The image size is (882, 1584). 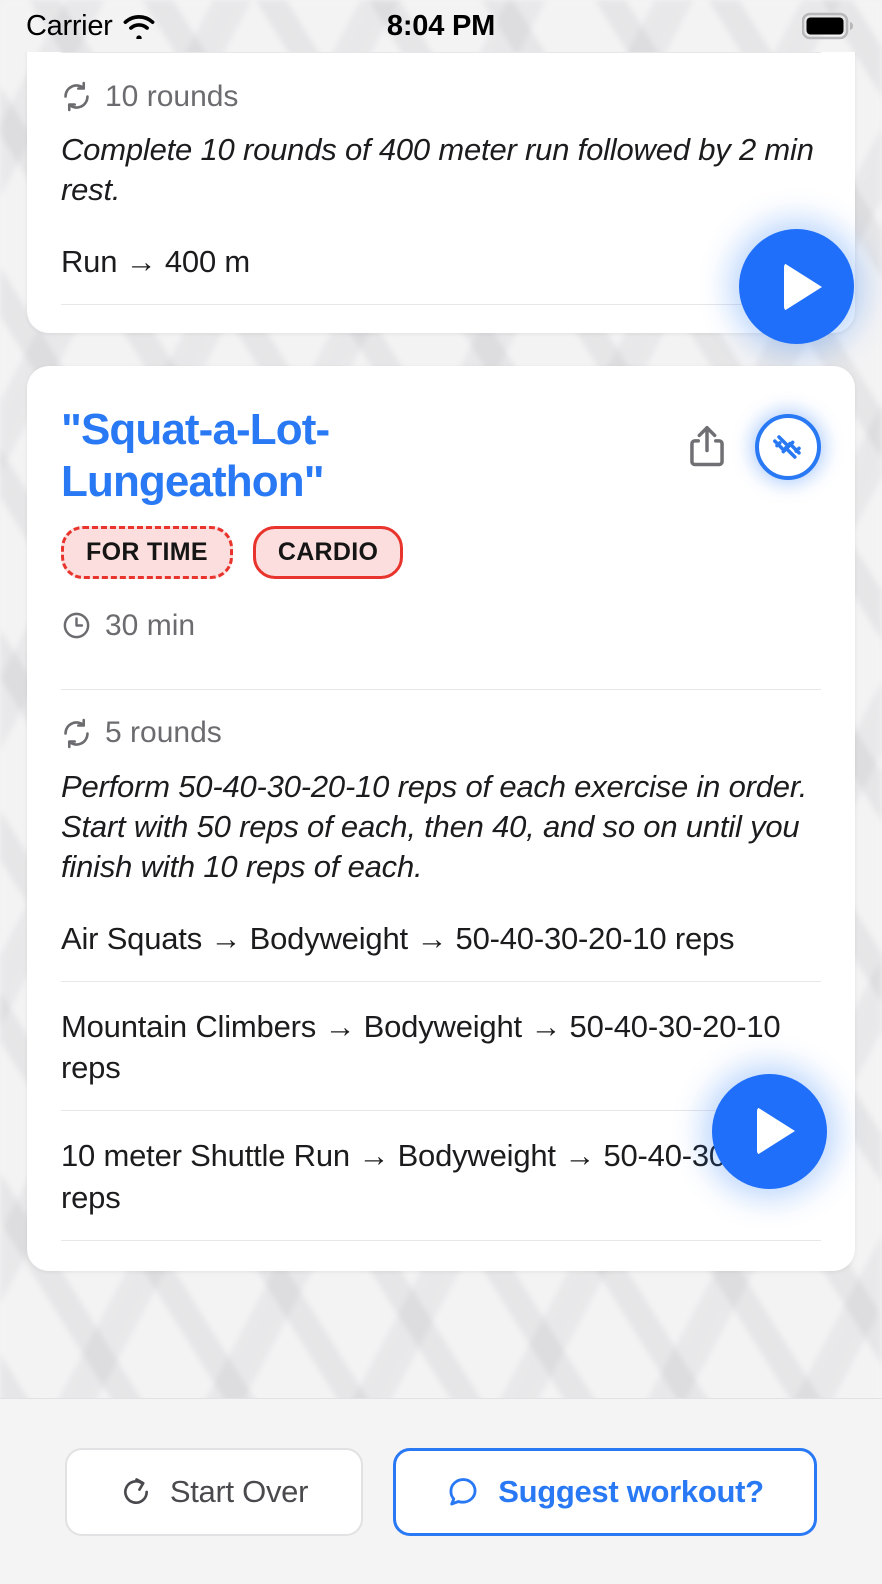 I want to click on bottom-action-bar: Start Over Suggest workout?, so click(x=441, y=1491).